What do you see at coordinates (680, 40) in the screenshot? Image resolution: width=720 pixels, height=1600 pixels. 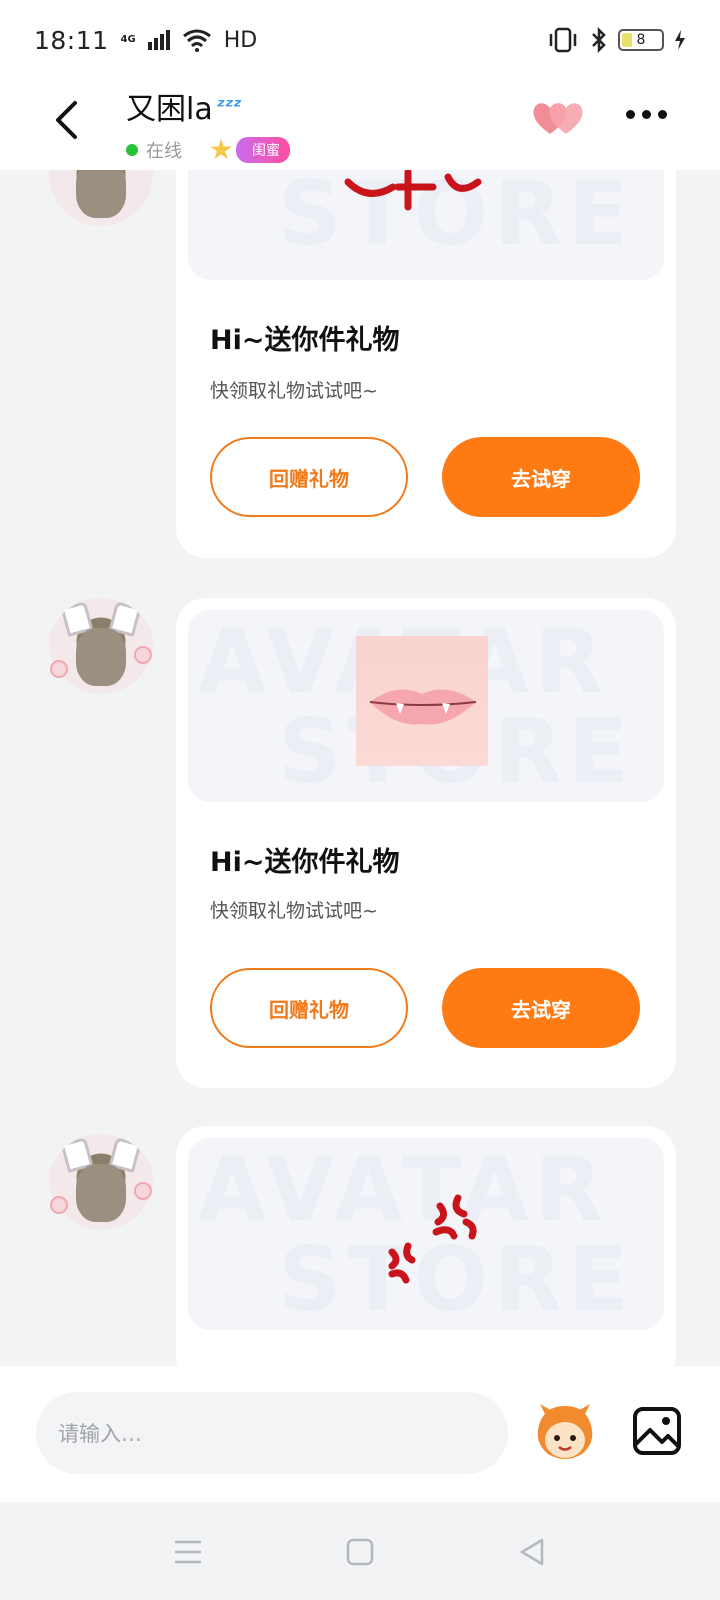 I see `charging-icon` at bounding box center [680, 40].